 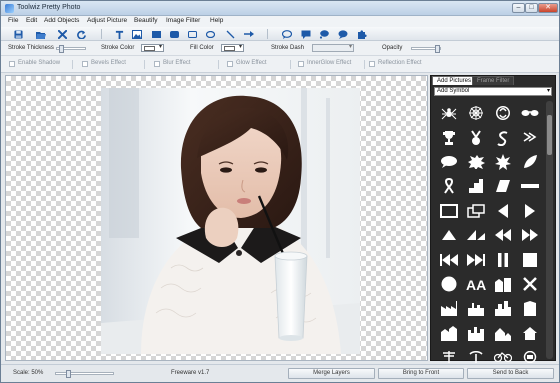 I want to click on fill-color-picker: ▾, so click(x=232, y=48).